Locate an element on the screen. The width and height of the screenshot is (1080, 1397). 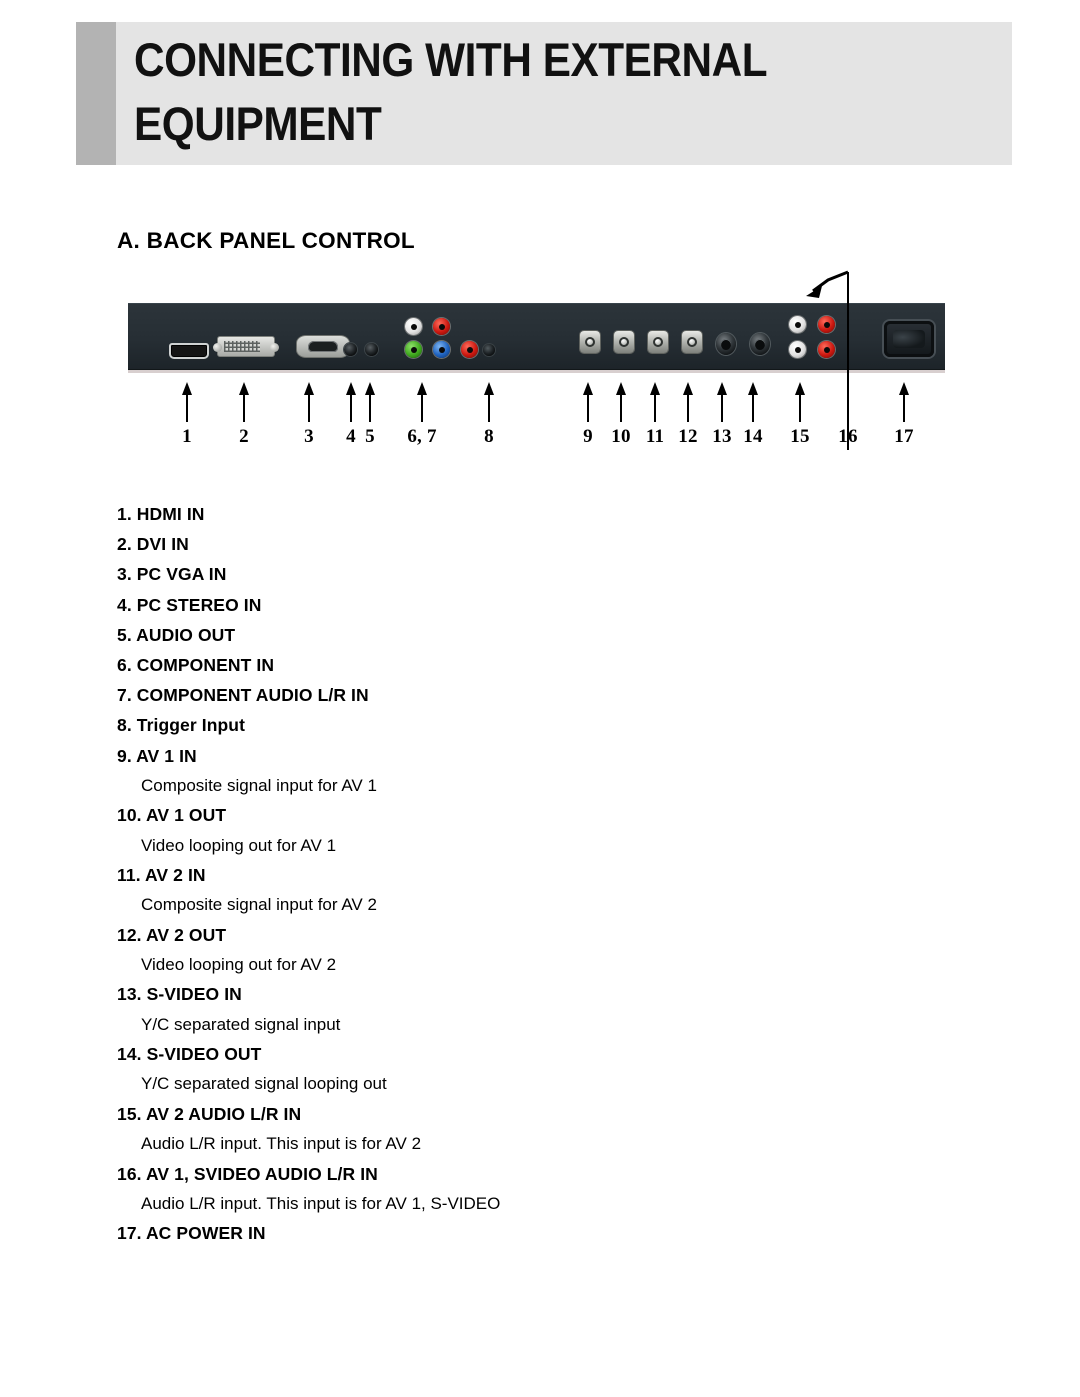
connector-description: Y/C separated signal looping out is located at coordinates (264, 1084).